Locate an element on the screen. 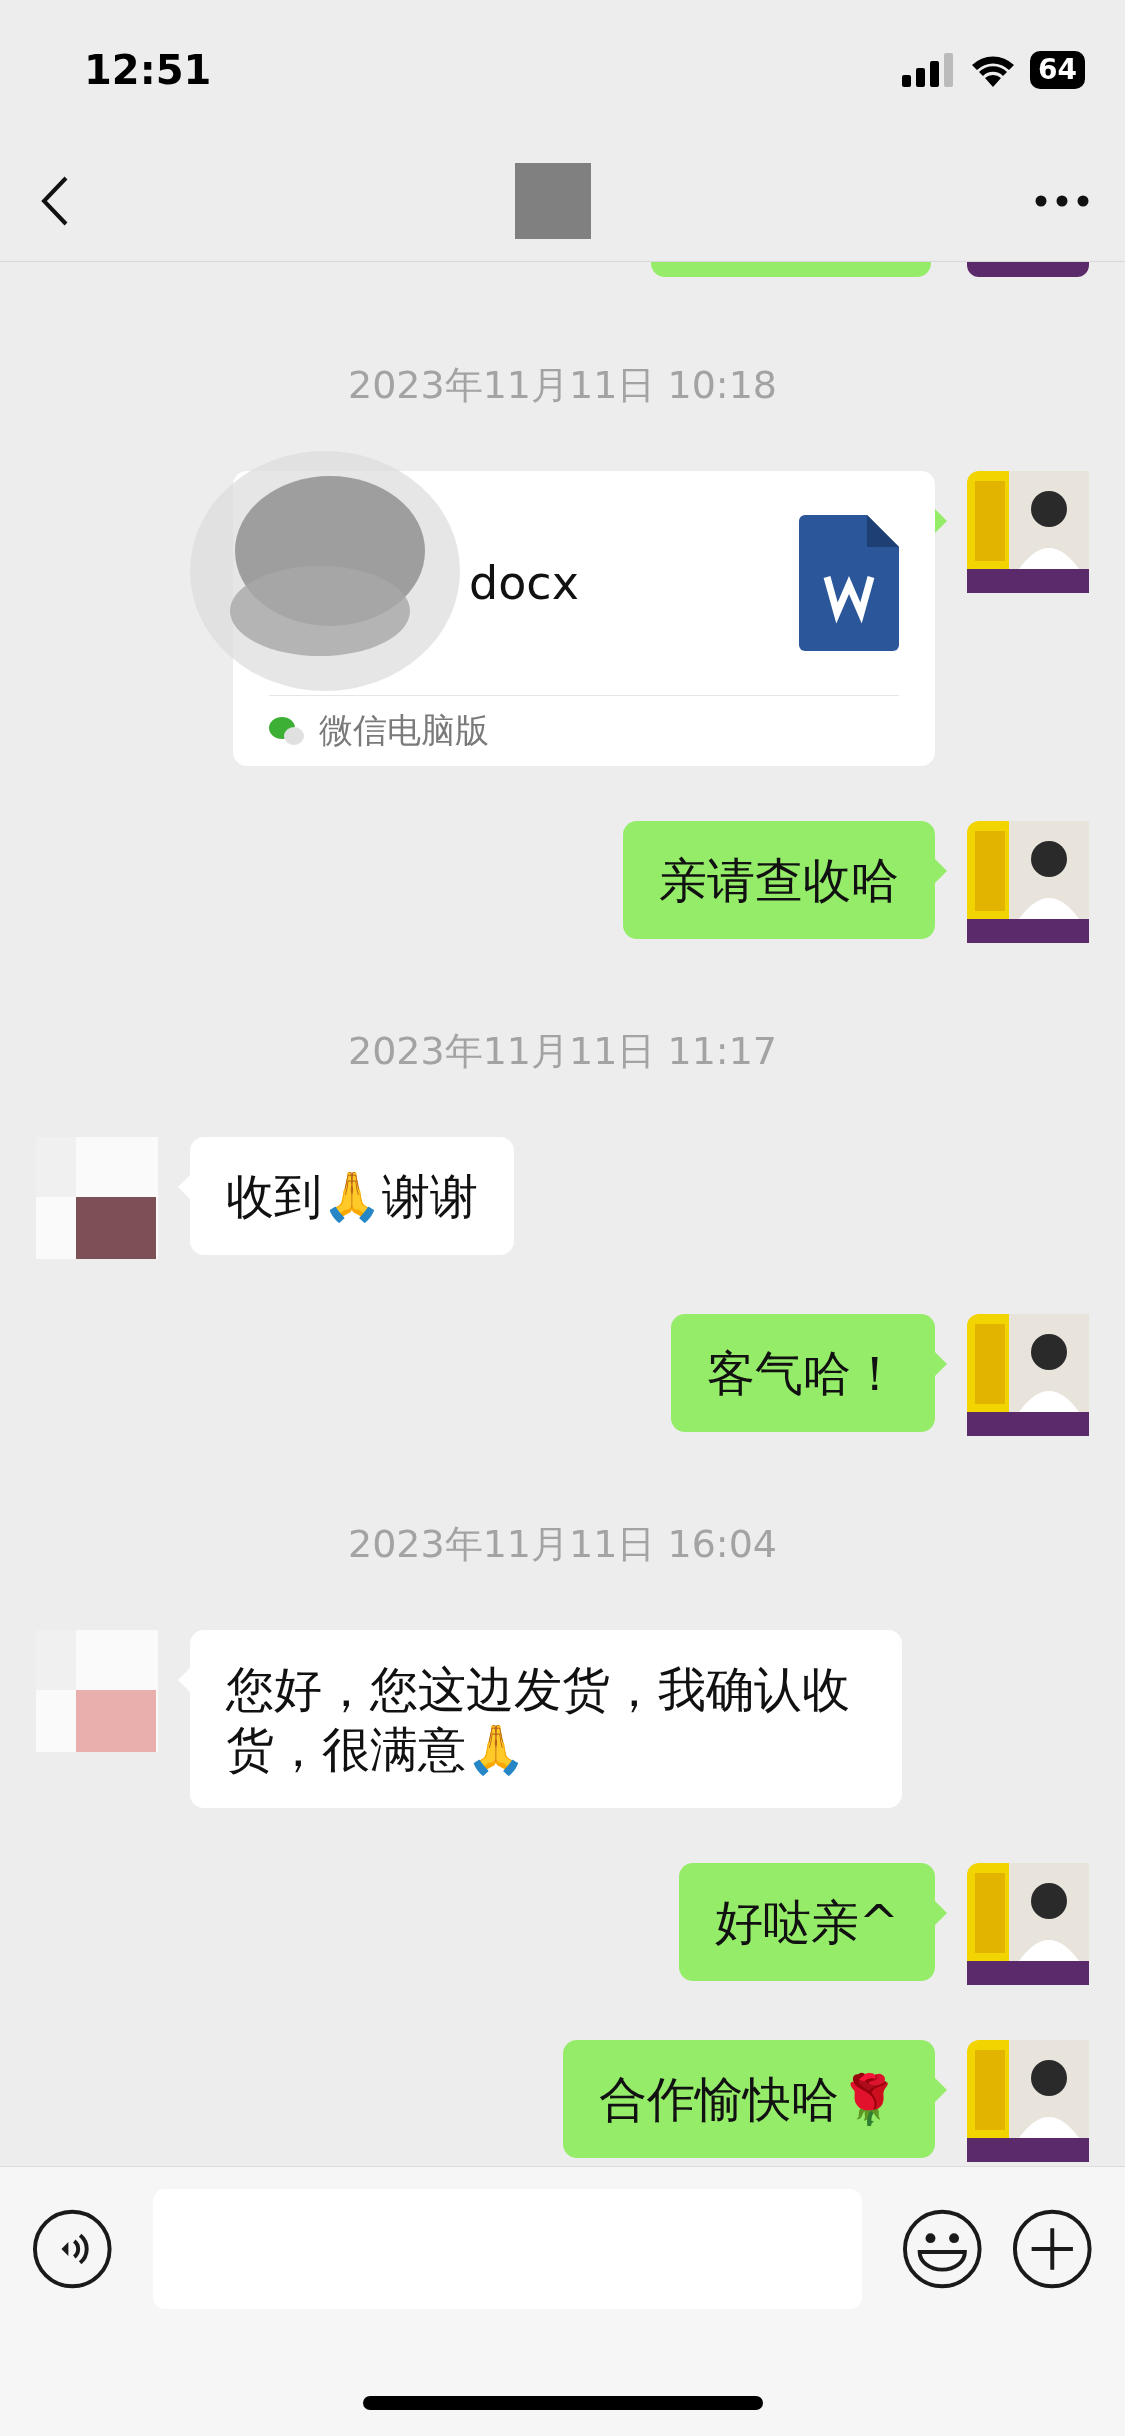 Image resolution: width=1125 pixels, height=2436 pixels. back-icon is located at coordinates (55, 200).